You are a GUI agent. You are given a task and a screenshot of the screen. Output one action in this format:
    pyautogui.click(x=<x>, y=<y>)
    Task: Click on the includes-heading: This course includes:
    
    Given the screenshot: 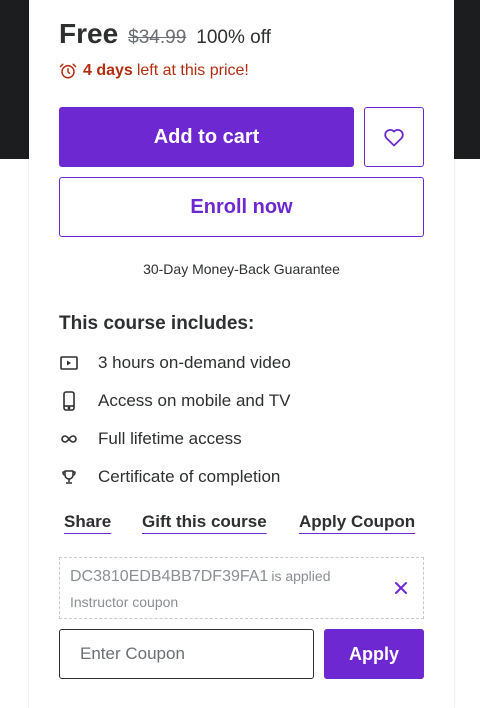 What is the action you would take?
    pyautogui.click(x=157, y=323)
    